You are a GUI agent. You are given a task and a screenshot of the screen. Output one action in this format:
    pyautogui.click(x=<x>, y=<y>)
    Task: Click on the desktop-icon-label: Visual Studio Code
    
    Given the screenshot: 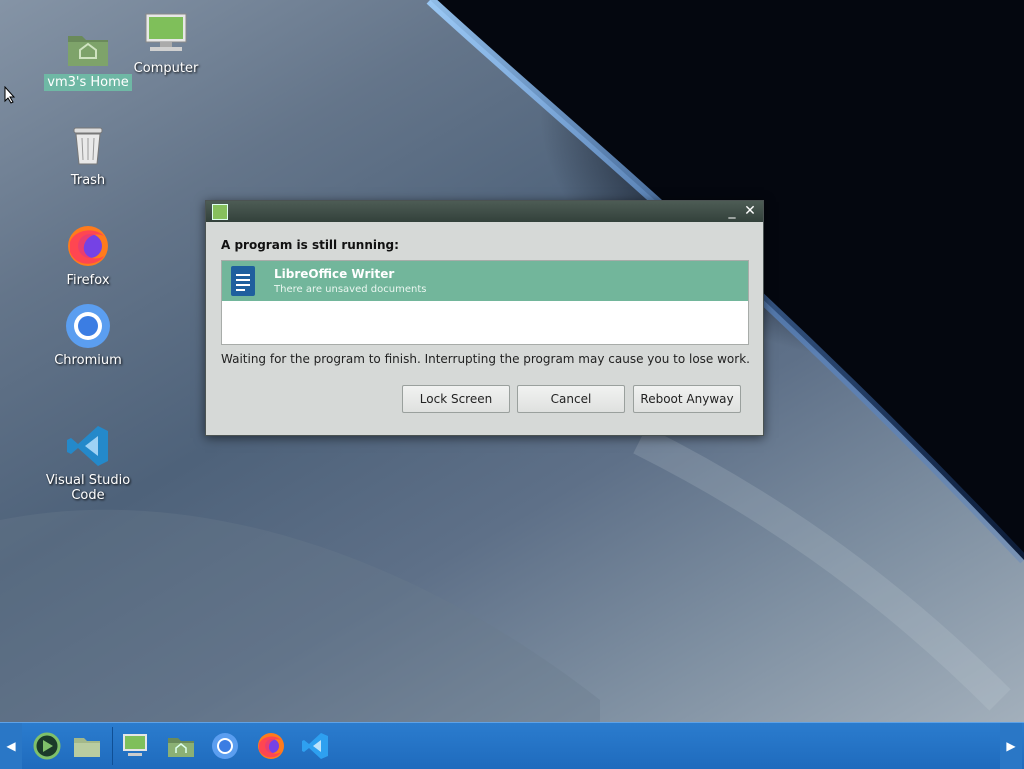 What is the action you would take?
    pyautogui.click(x=88, y=488)
    